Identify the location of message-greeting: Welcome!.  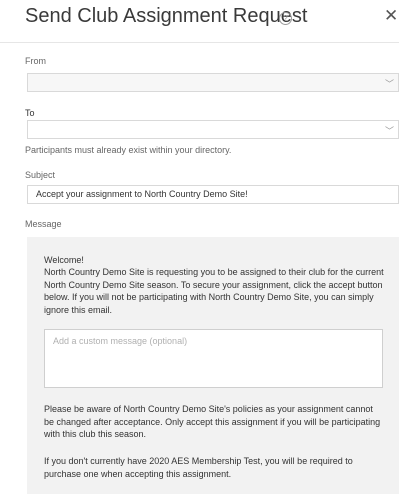
(64, 260).